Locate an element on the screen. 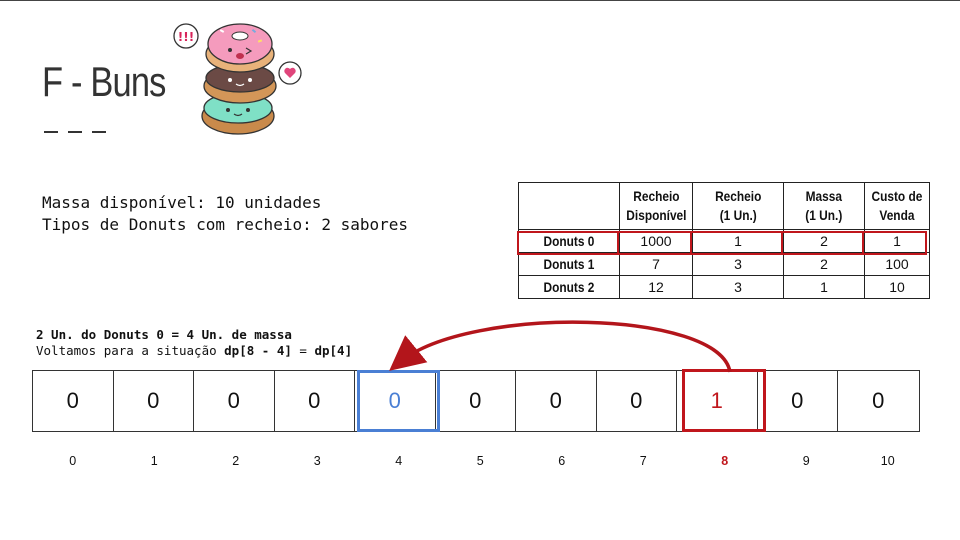 The width and height of the screenshot is (960, 540). dp-index-label: 5 is located at coordinates (480, 461).